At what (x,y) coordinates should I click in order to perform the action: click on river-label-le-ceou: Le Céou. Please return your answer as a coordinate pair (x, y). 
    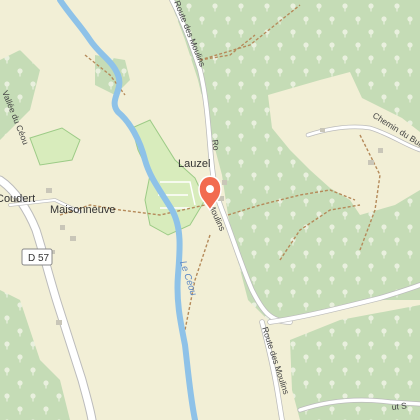
    Looking at the image, I should click on (188, 279).